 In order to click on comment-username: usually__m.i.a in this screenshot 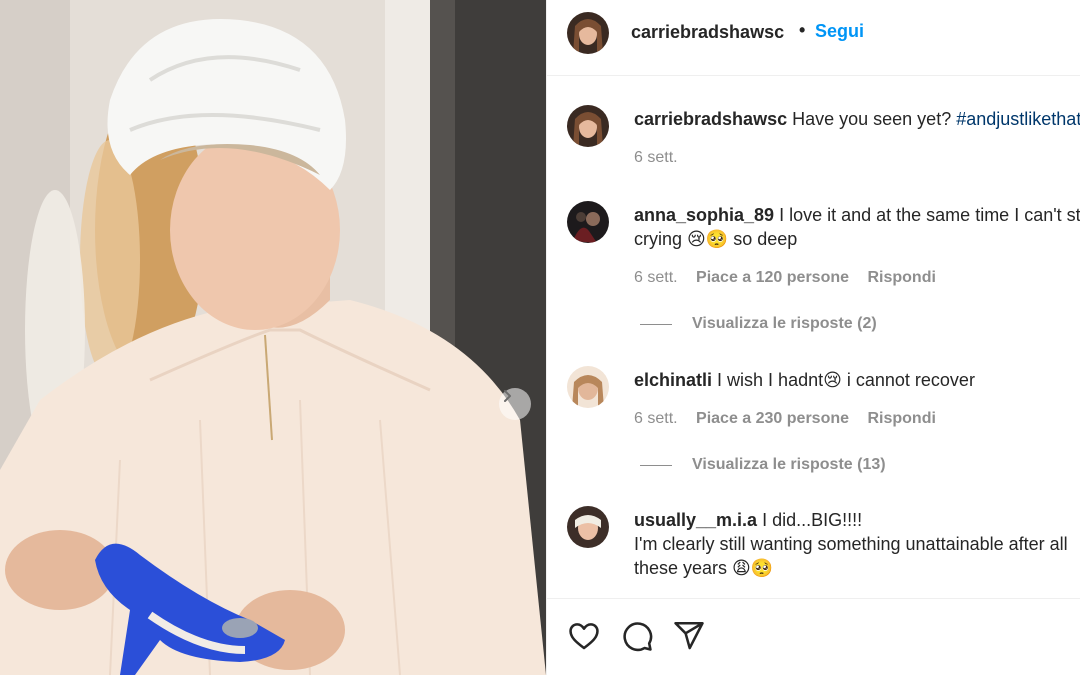, I will do `click(695, 520)`.